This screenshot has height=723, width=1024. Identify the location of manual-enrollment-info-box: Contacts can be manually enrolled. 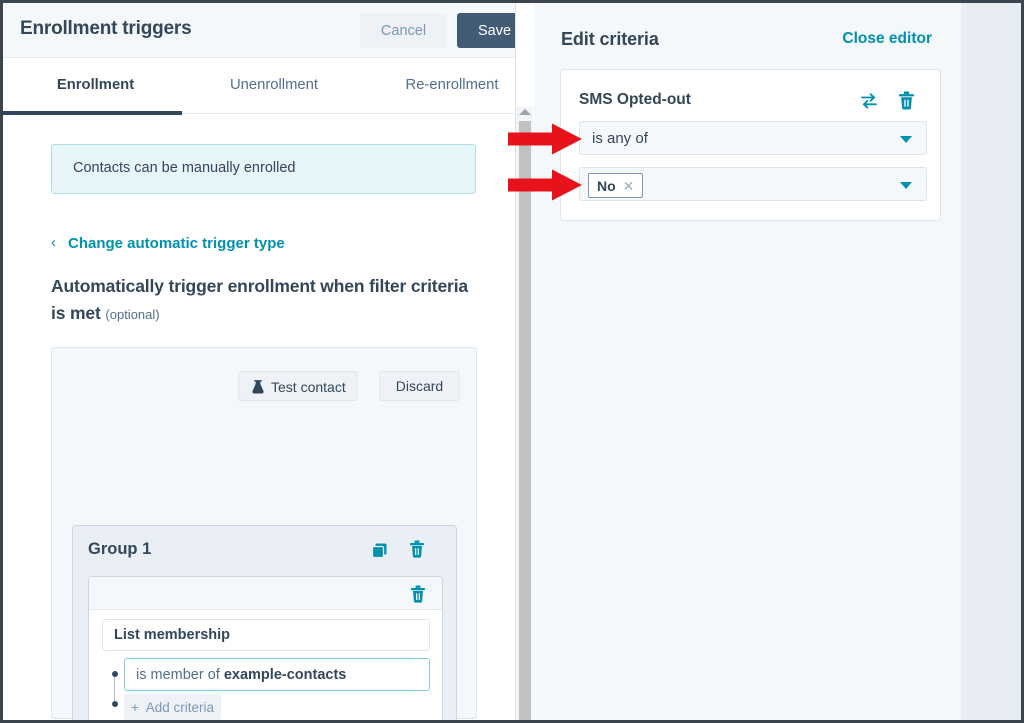
(263, 169).